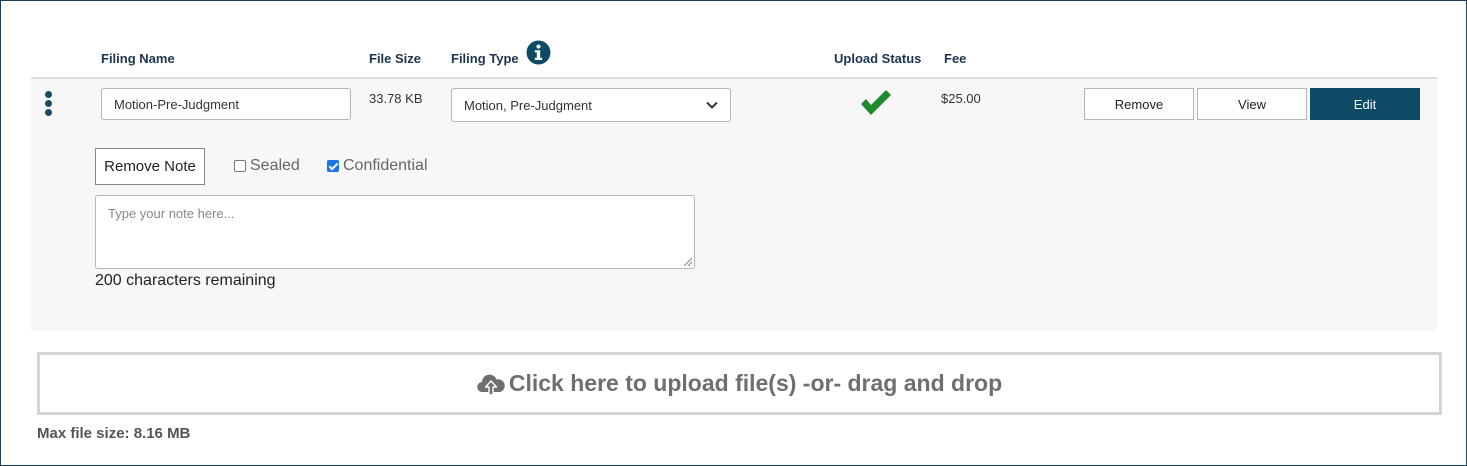 This screenshot has height=466, width=1467. Describe the element at coordinates (955, 58) in the screenshot. I see `header-fee: Fee` at that location.